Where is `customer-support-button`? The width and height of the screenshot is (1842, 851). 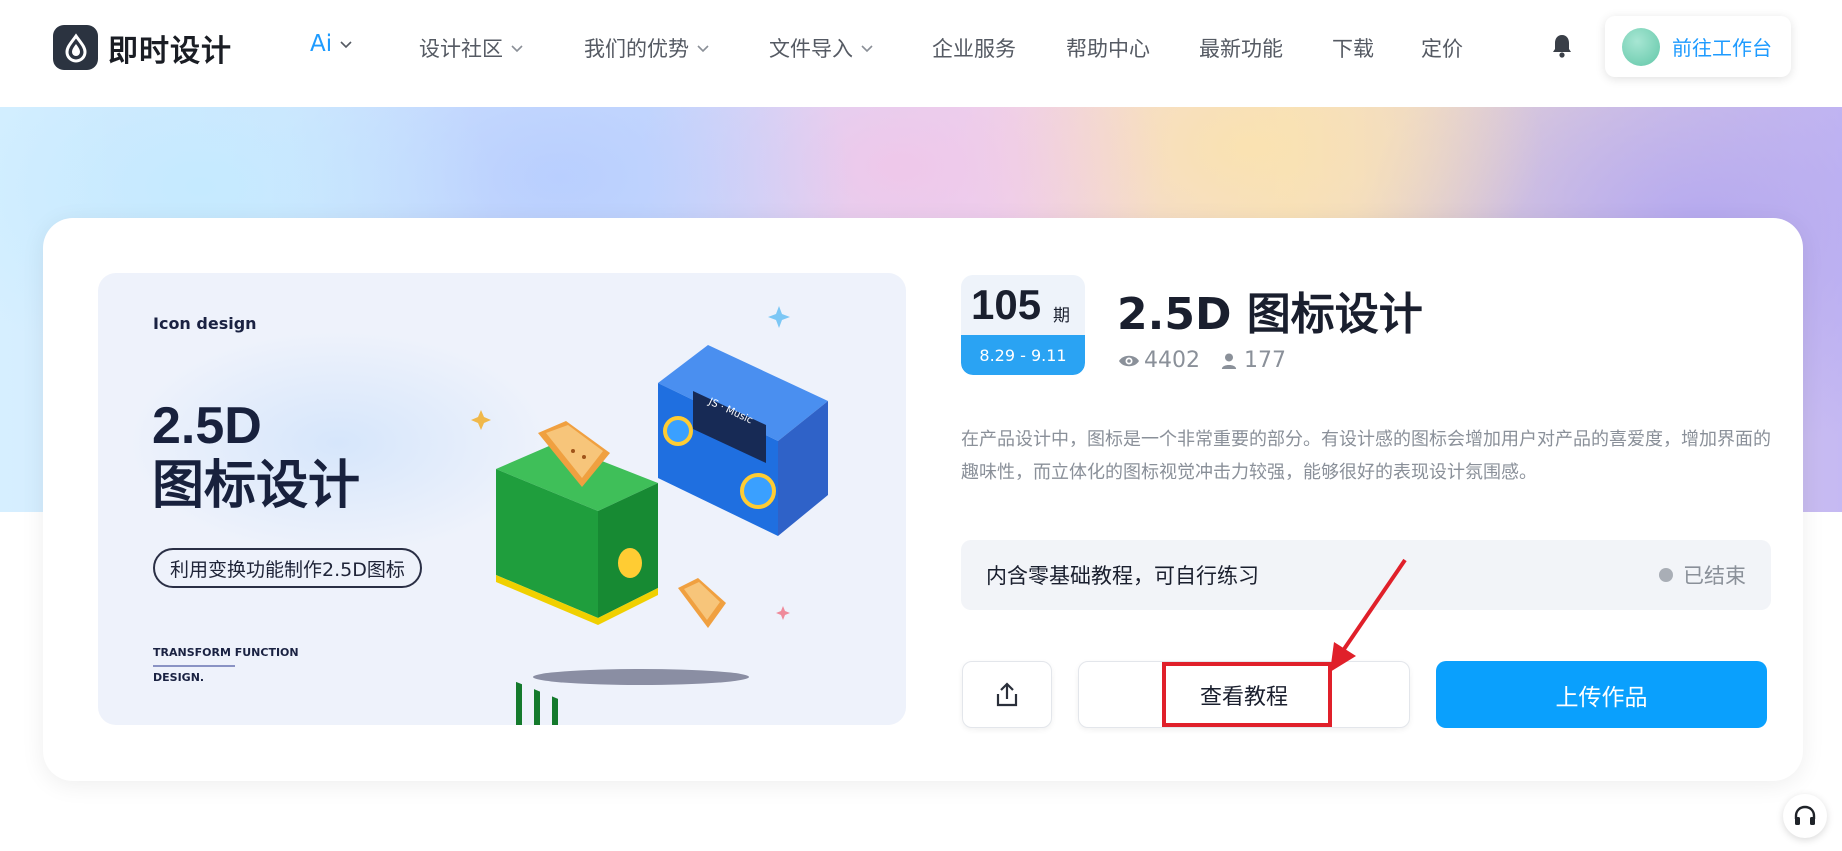 customer-support-button is located at coordinates (1805, 816).